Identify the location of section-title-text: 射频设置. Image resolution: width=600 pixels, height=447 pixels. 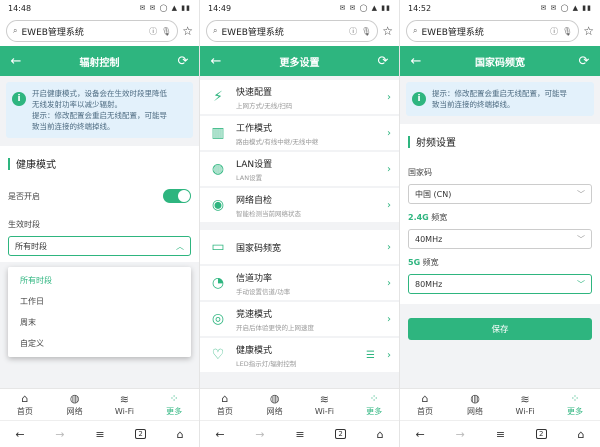
(436, 143).